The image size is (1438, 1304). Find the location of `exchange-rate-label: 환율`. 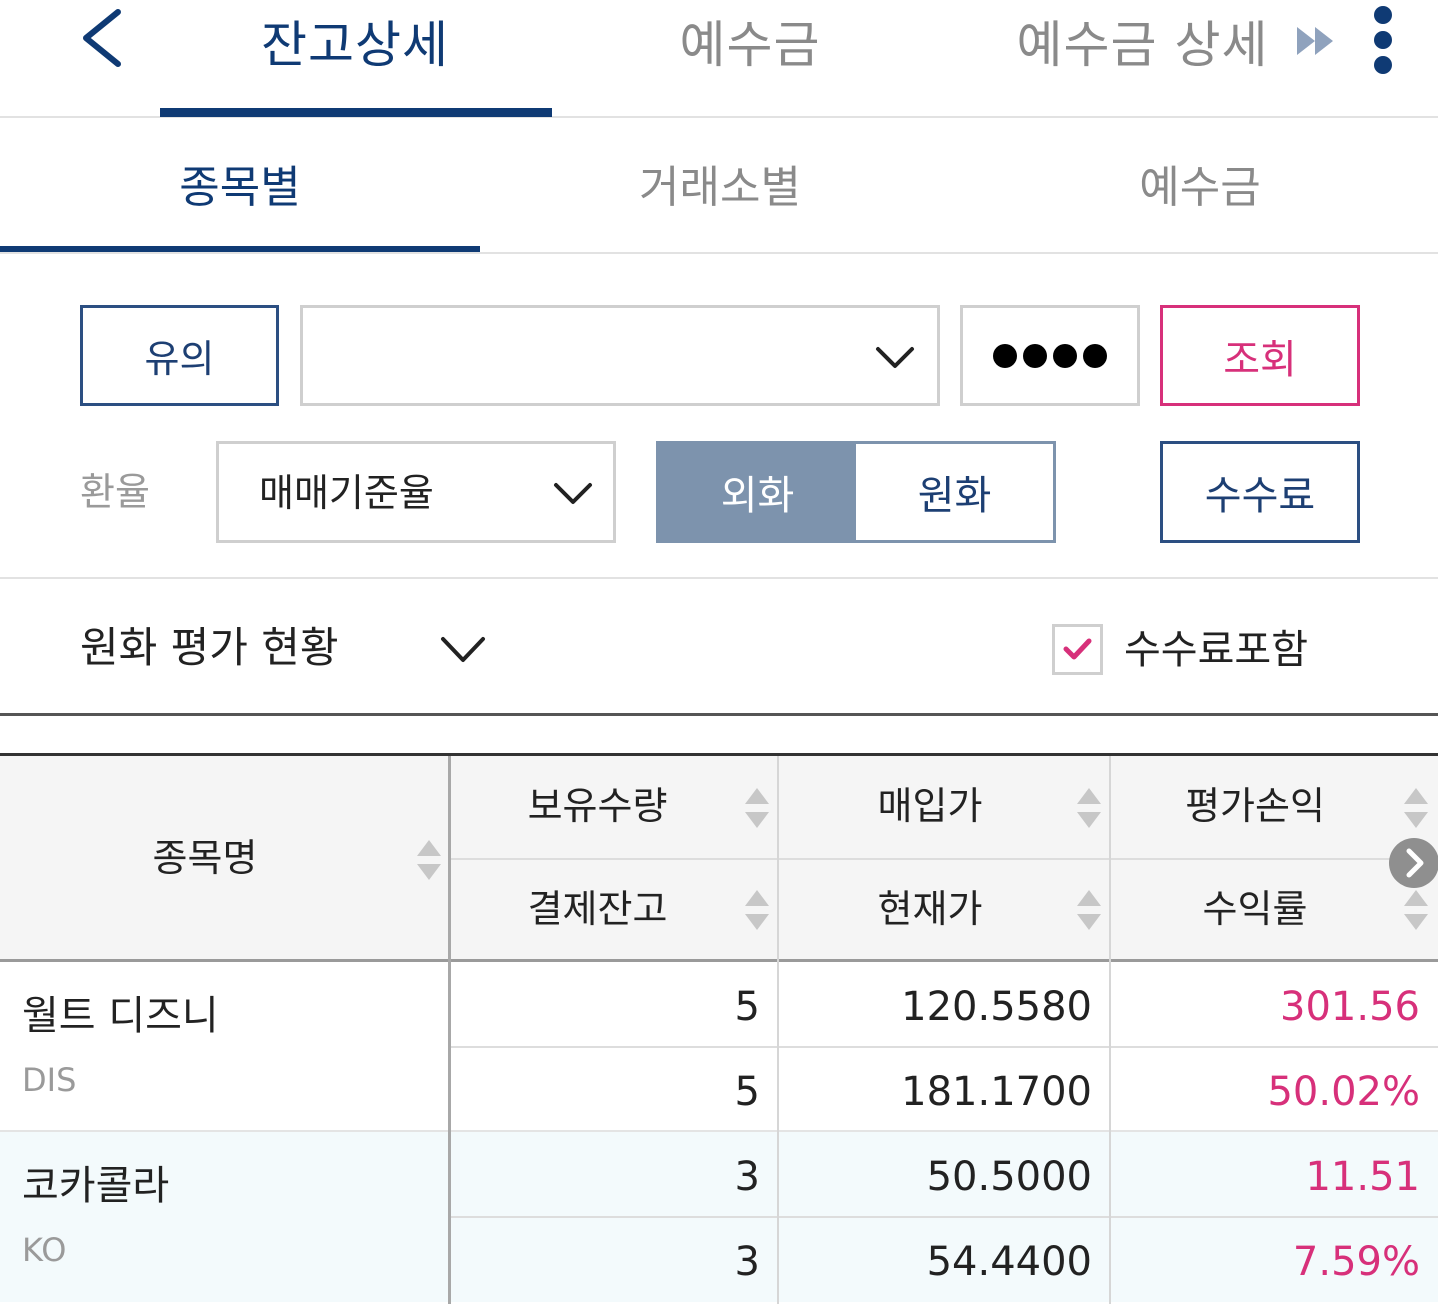

exchange-rate-label: 환율 is located at coordinates (115, 492).